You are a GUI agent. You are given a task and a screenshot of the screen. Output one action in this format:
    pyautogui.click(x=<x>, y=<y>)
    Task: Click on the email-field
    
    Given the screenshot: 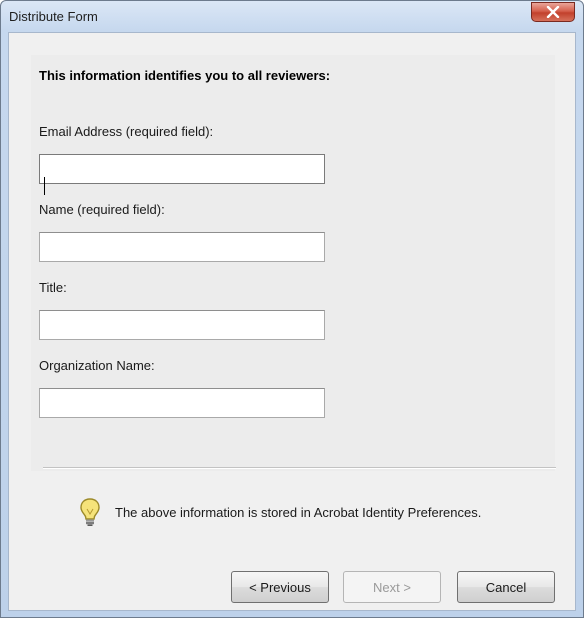 What is the action you would take?
    pyautogui.click(x=182, y=169)
    